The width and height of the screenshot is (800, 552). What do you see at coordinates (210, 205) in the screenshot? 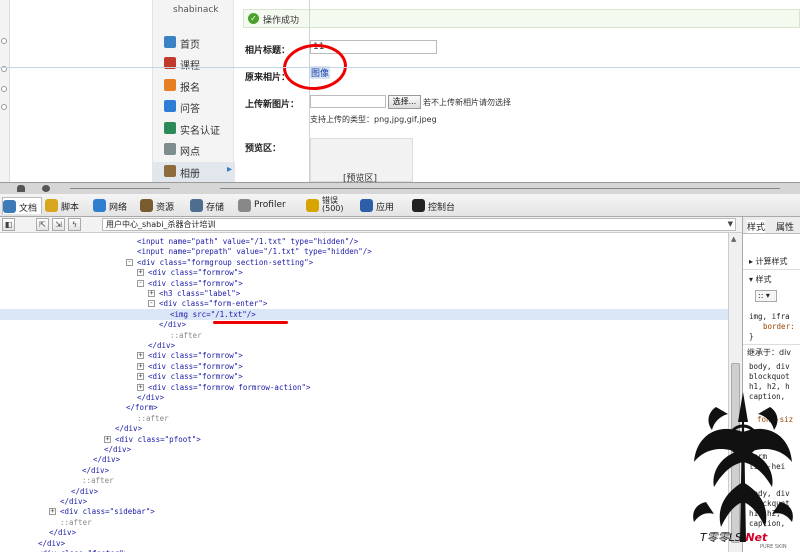
I see `tab-devtools: 存储` at bounding box center [210, 205].